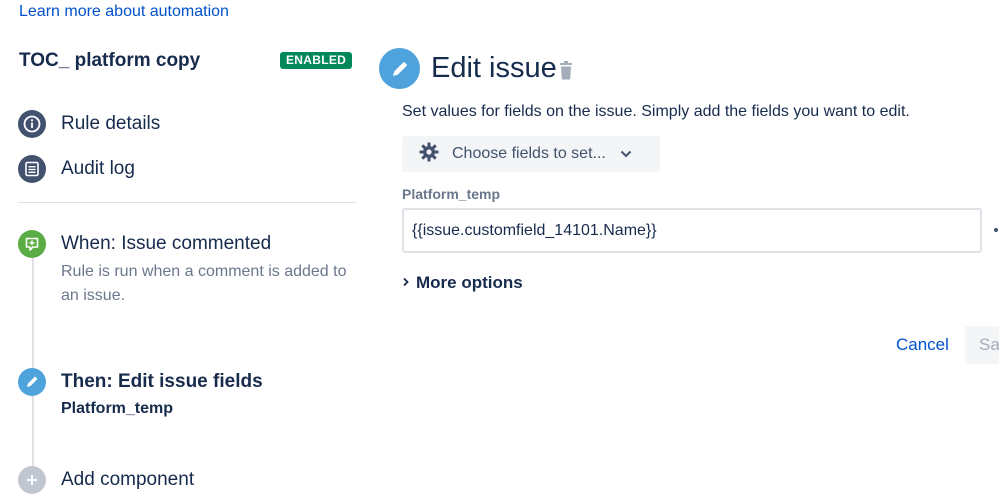 The height and width of the screenshot is (496, 999). Describe the element at coordinates (110, 60) in the screenshot. I see `rule-name: TOC_ platform copy` at that location.